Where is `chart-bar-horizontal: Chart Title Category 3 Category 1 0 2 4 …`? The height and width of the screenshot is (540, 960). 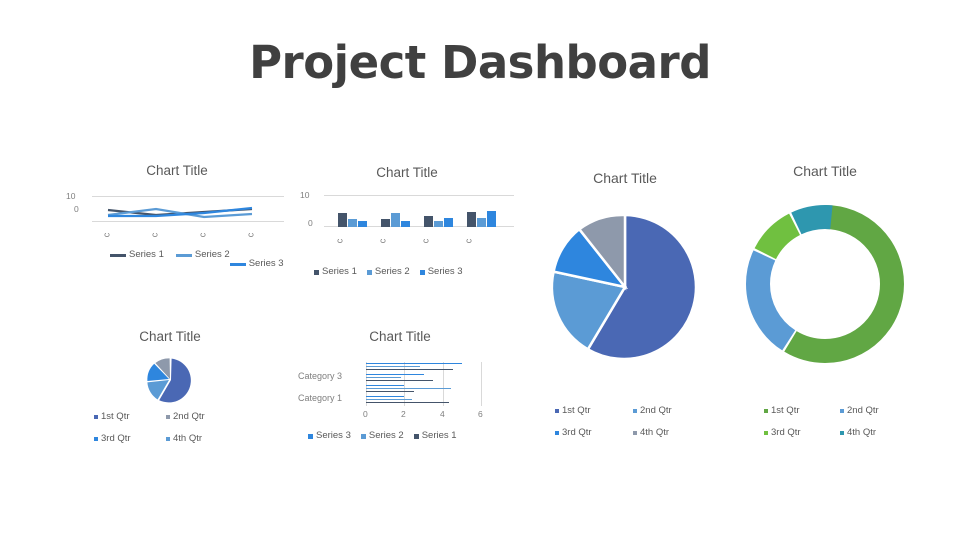
chart-bar-horizontal: Chart Title Category 3 Category 1 0 2 4 … is located at coordinates (400, 391).